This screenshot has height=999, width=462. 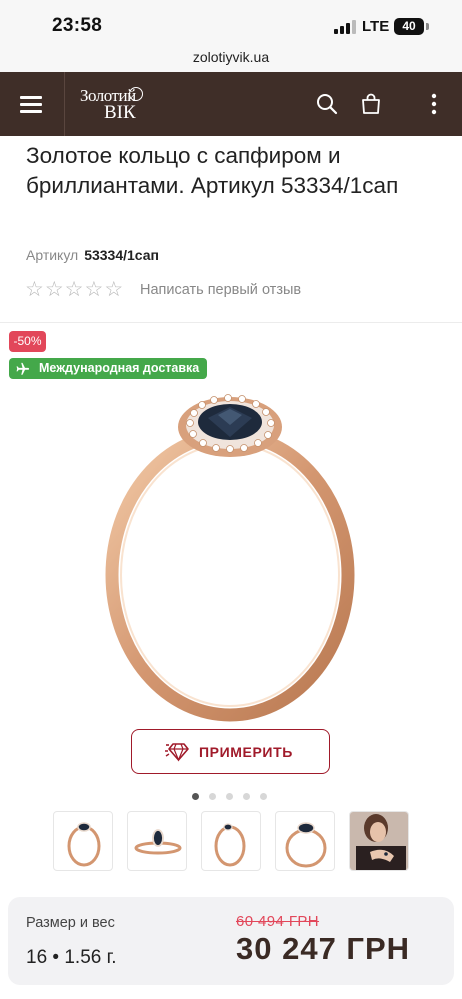 What do you see at coordinates (231, 322) in the screenshot?
I see `divider` at bounding box center [231, 322].